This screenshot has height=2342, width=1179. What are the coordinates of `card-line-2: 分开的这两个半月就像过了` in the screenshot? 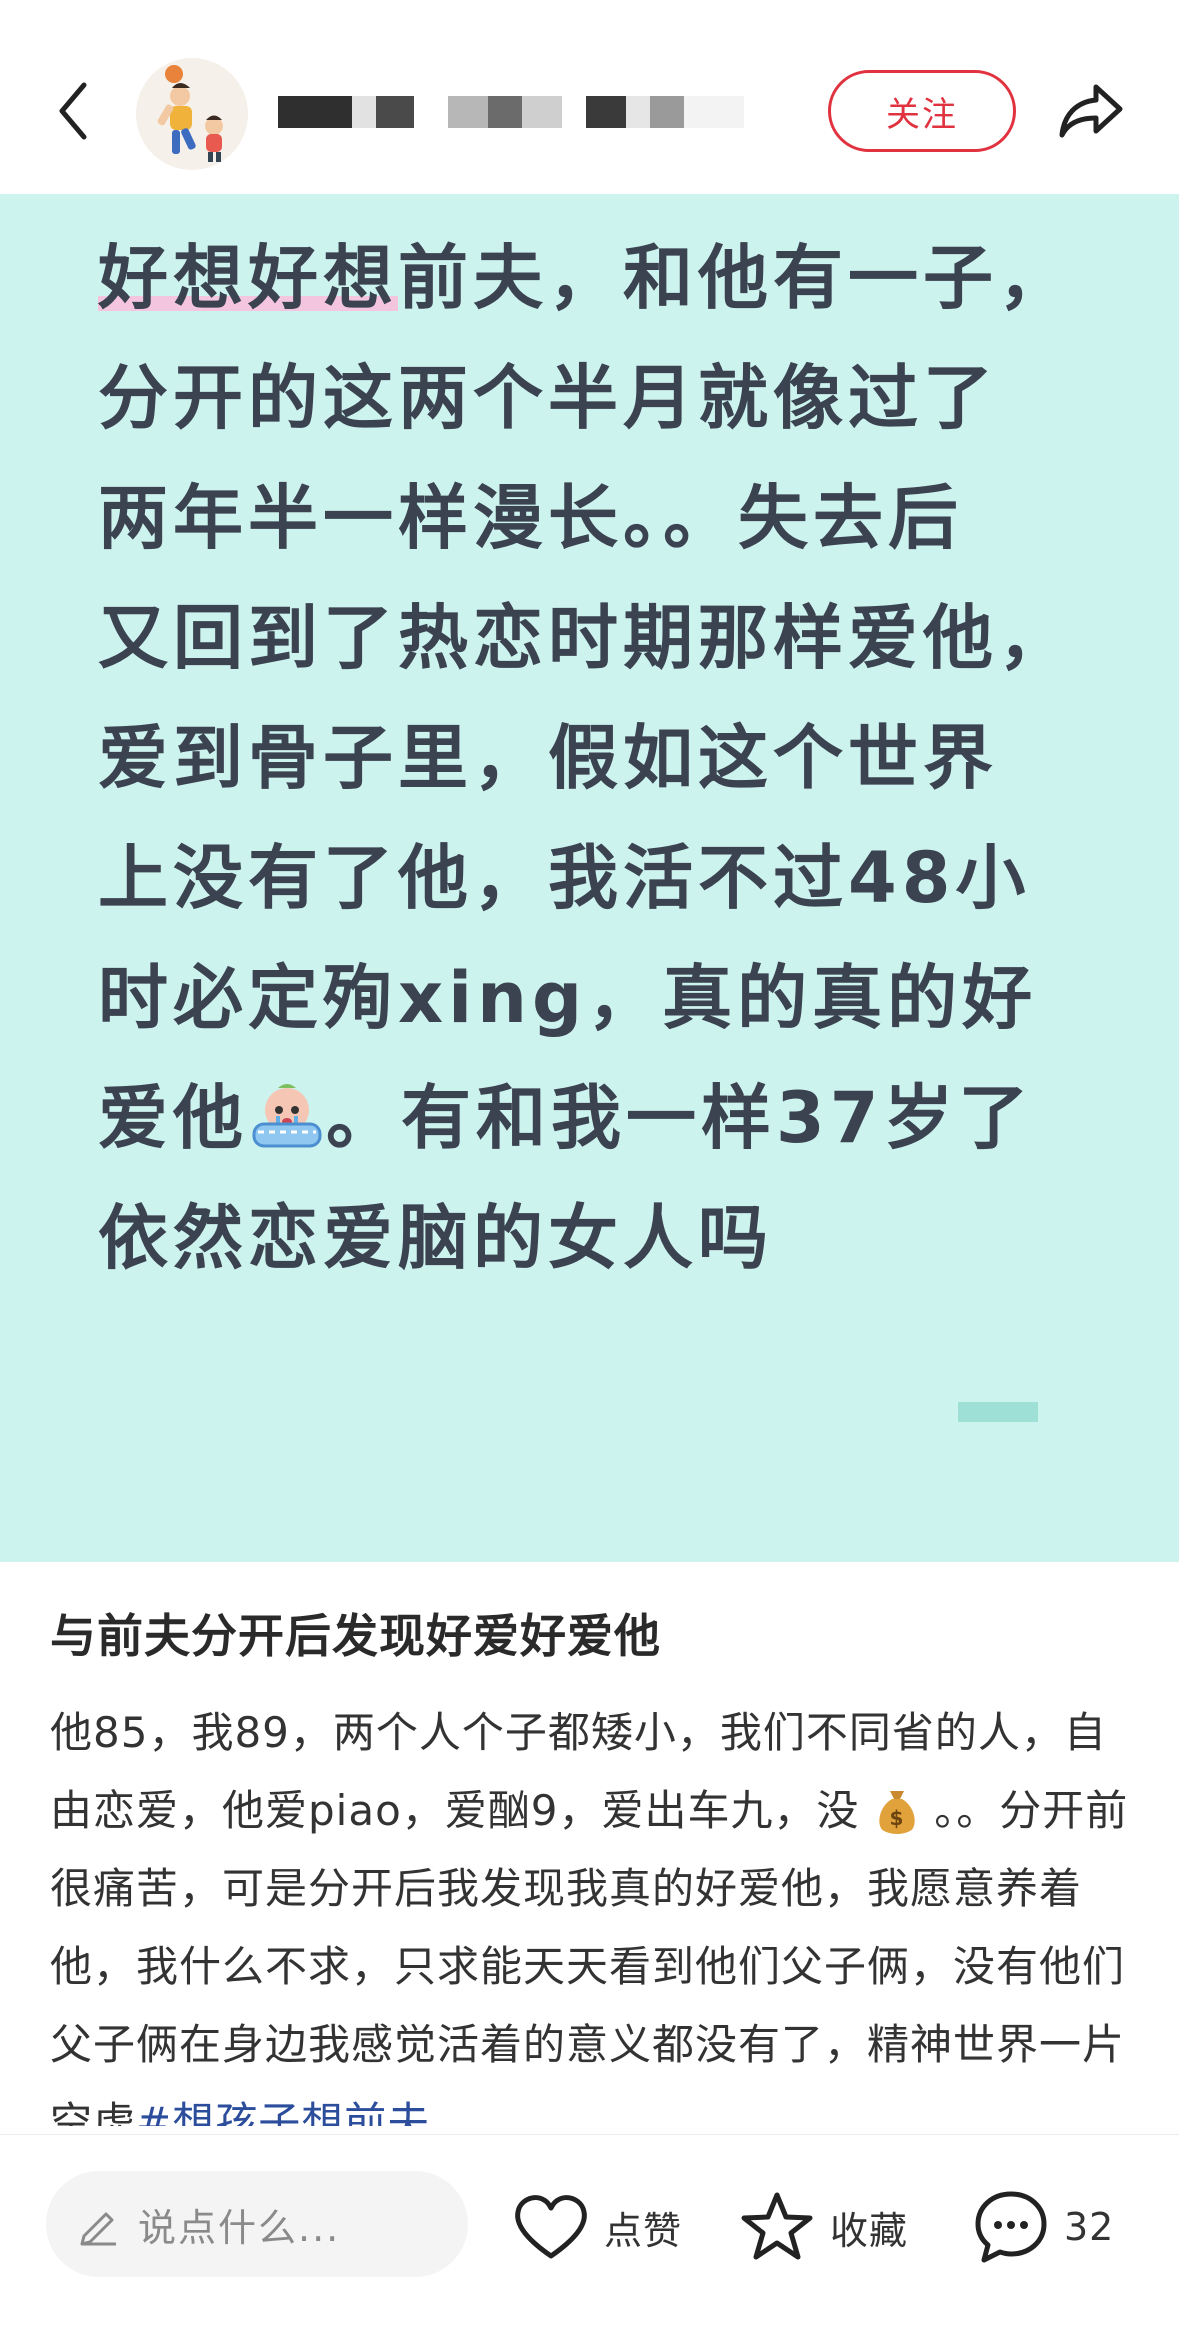 It's located at (548, 398).